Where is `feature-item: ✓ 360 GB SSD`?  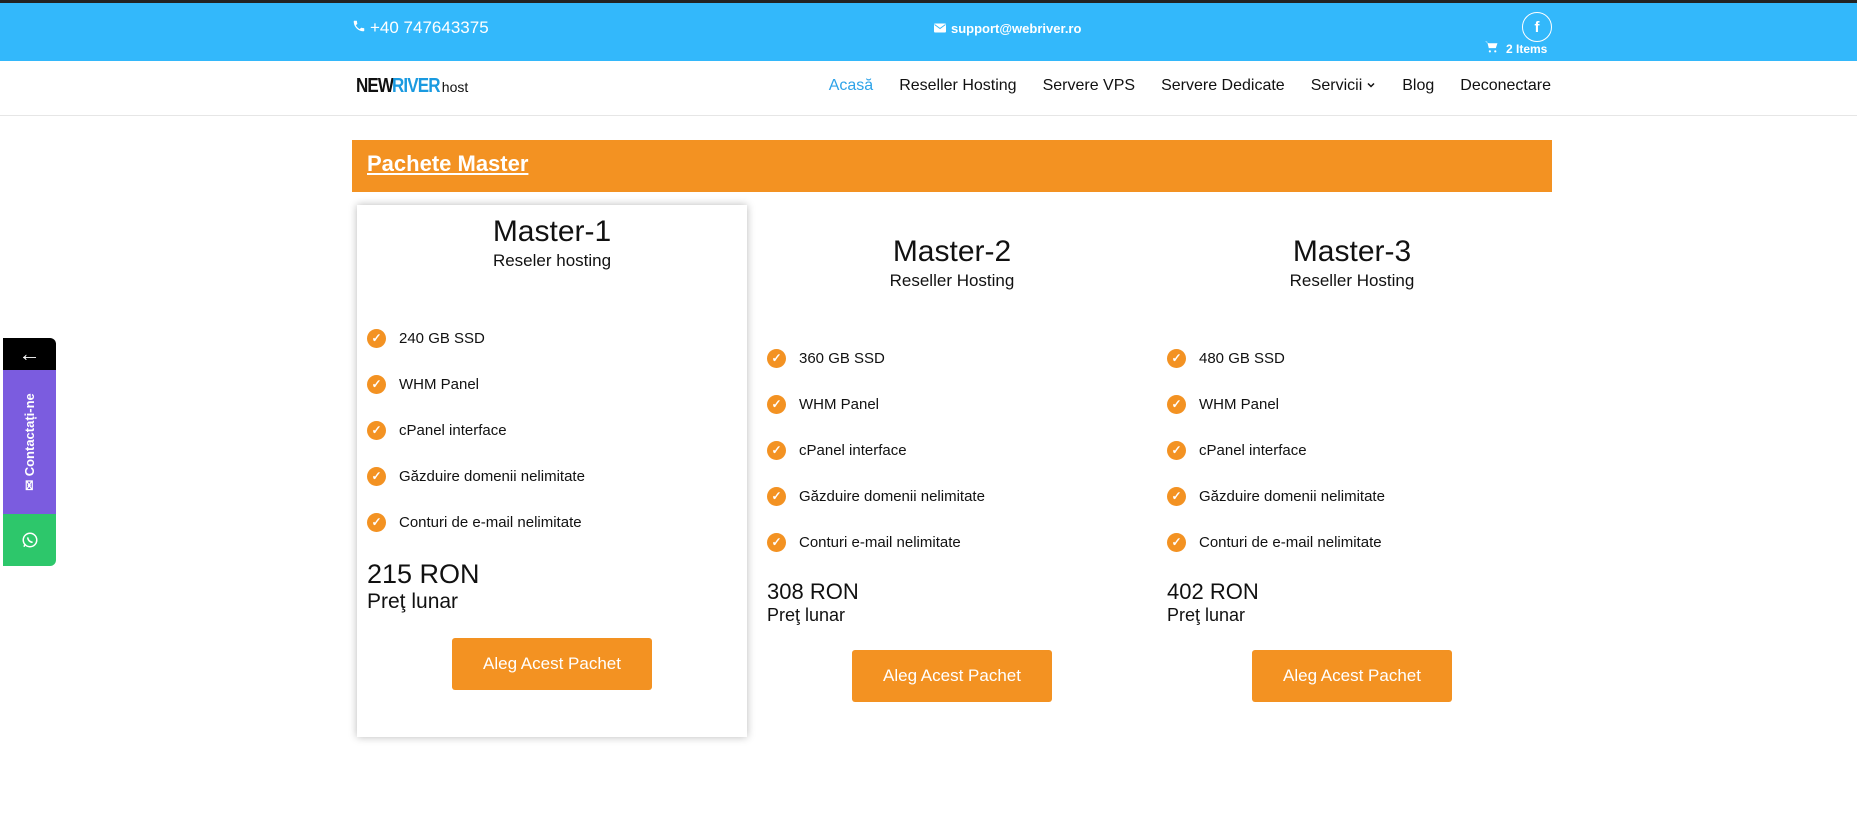
feature-item: ✓ 360 GB SSD is located at coordinates (957, 358).